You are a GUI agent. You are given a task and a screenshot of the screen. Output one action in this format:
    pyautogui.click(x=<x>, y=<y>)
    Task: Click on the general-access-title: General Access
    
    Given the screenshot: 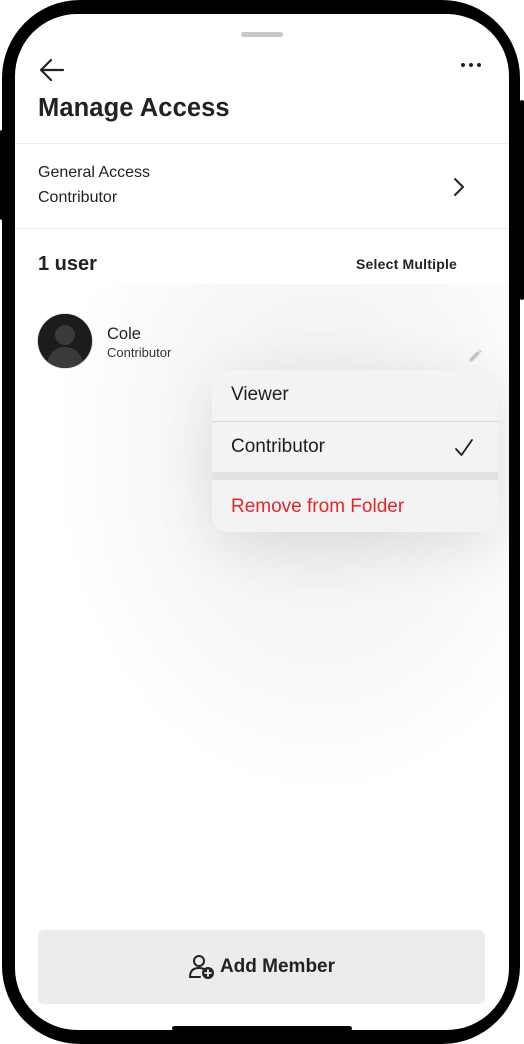 What is the action you would take?
    pyautogui.click(x=94, y=172)
    